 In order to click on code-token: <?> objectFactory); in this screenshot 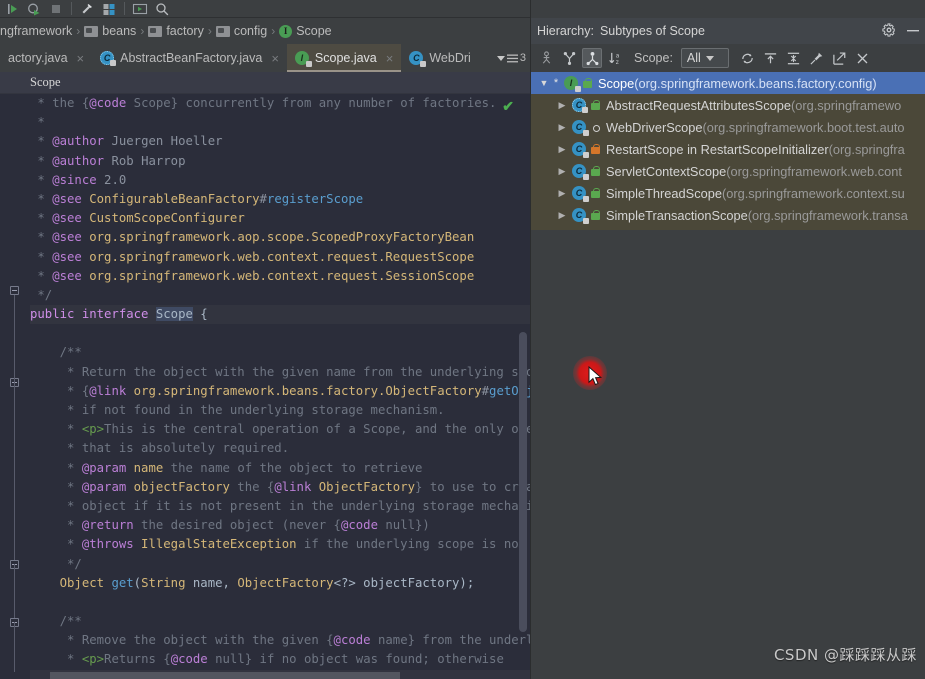, I will do `click(404, 582)`.